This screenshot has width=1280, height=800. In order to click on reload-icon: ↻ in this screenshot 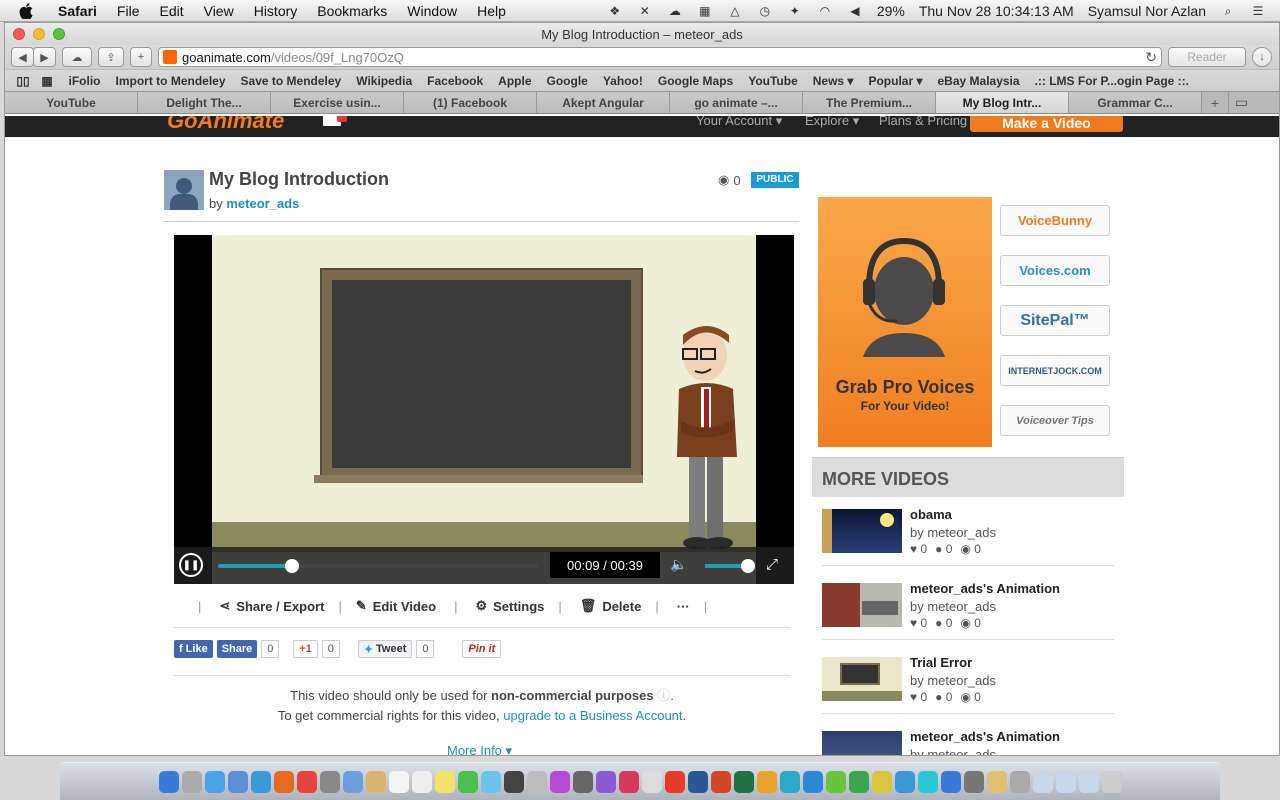, I will do `click(1151, 57)`.